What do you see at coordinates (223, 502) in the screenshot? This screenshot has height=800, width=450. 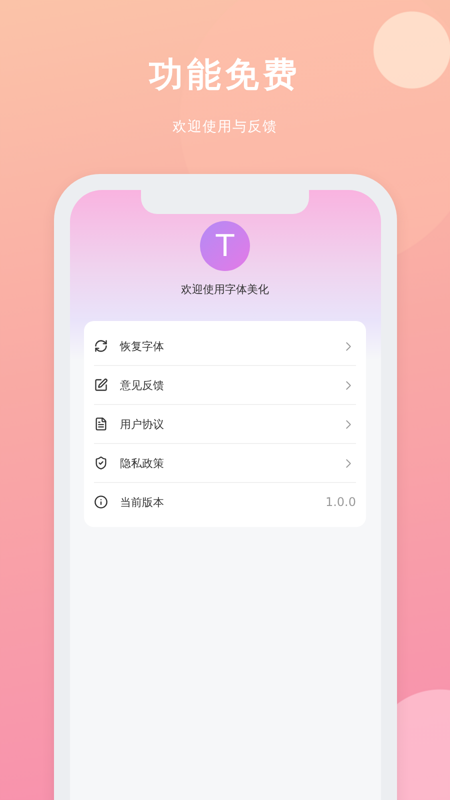 I see `menu-item: 当前版本` at bounding box center [223, 502].